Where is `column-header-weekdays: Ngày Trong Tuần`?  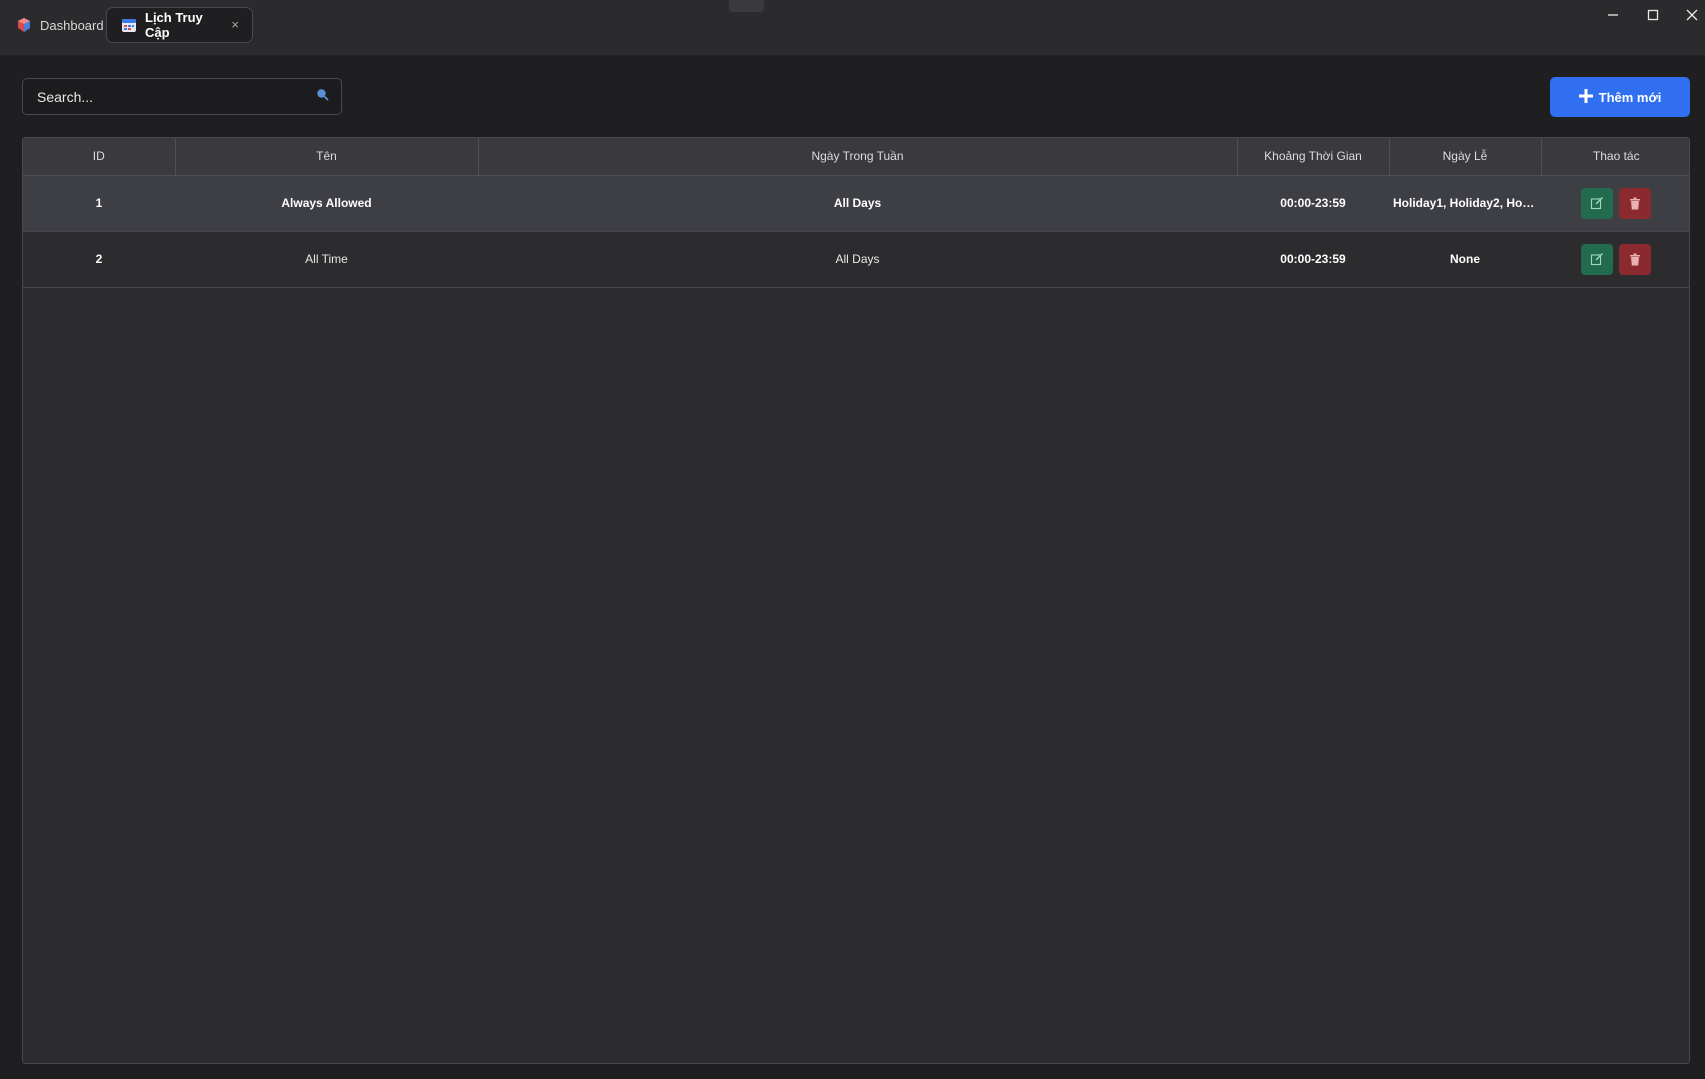
column-header-weekdays: Ngày Trong Tuần is located at coordinates (858, 157).